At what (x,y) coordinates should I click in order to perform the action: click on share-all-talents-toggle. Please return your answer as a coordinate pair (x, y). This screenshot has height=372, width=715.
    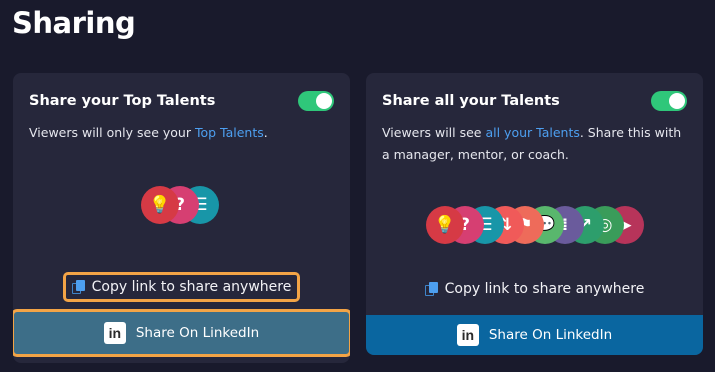
    Looking at the image, I should click on (669, 101).